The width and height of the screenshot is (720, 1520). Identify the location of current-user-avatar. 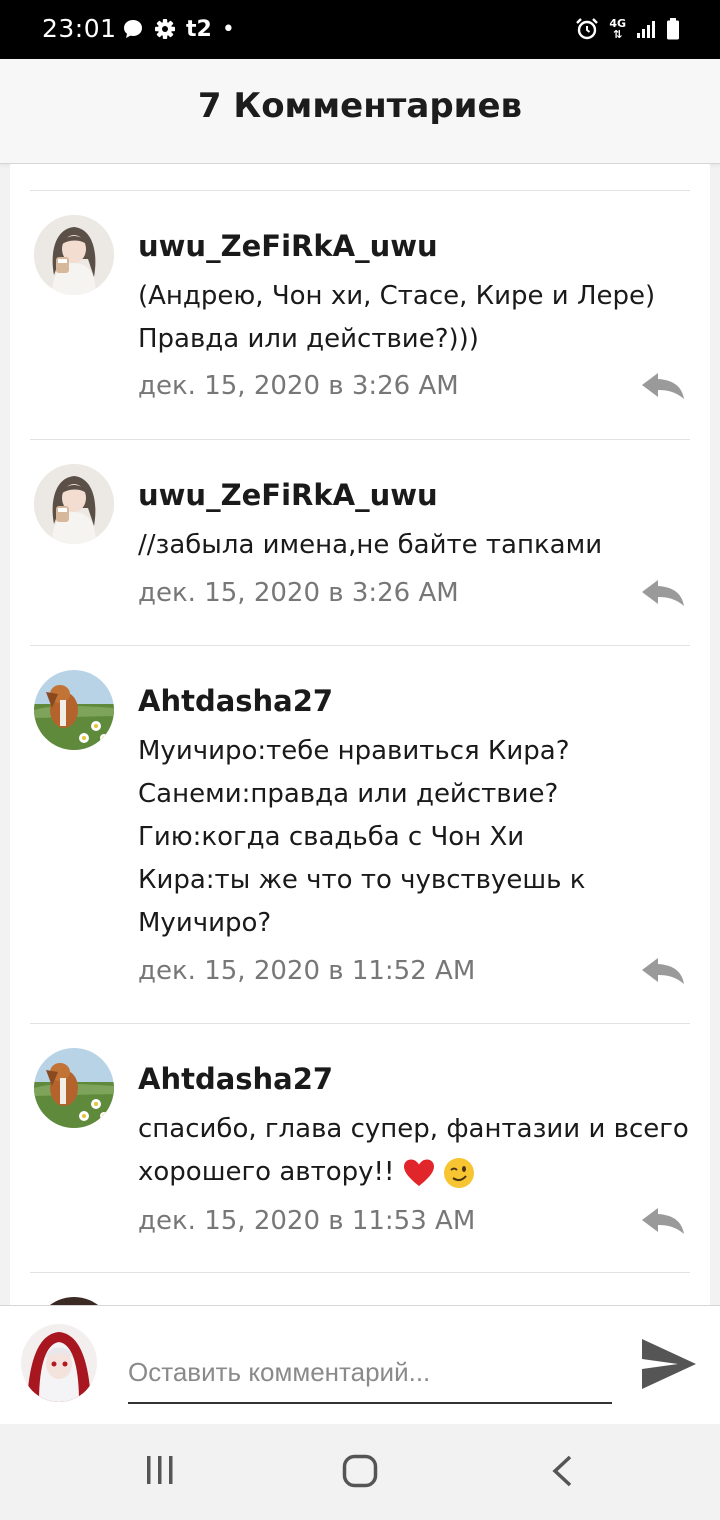
(59, 1363).